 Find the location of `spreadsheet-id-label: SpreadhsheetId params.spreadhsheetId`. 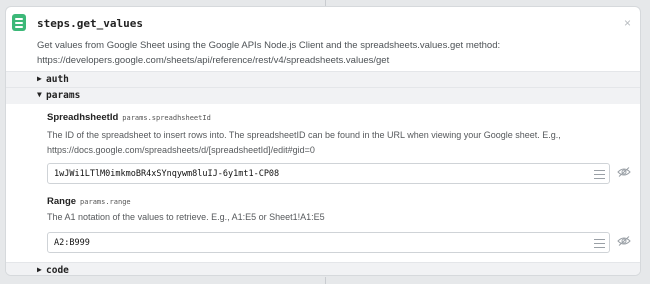

spreadsheet-id-label: SpreadhsheetId params.spreadhsheetId is located at coordinates (129, 117).